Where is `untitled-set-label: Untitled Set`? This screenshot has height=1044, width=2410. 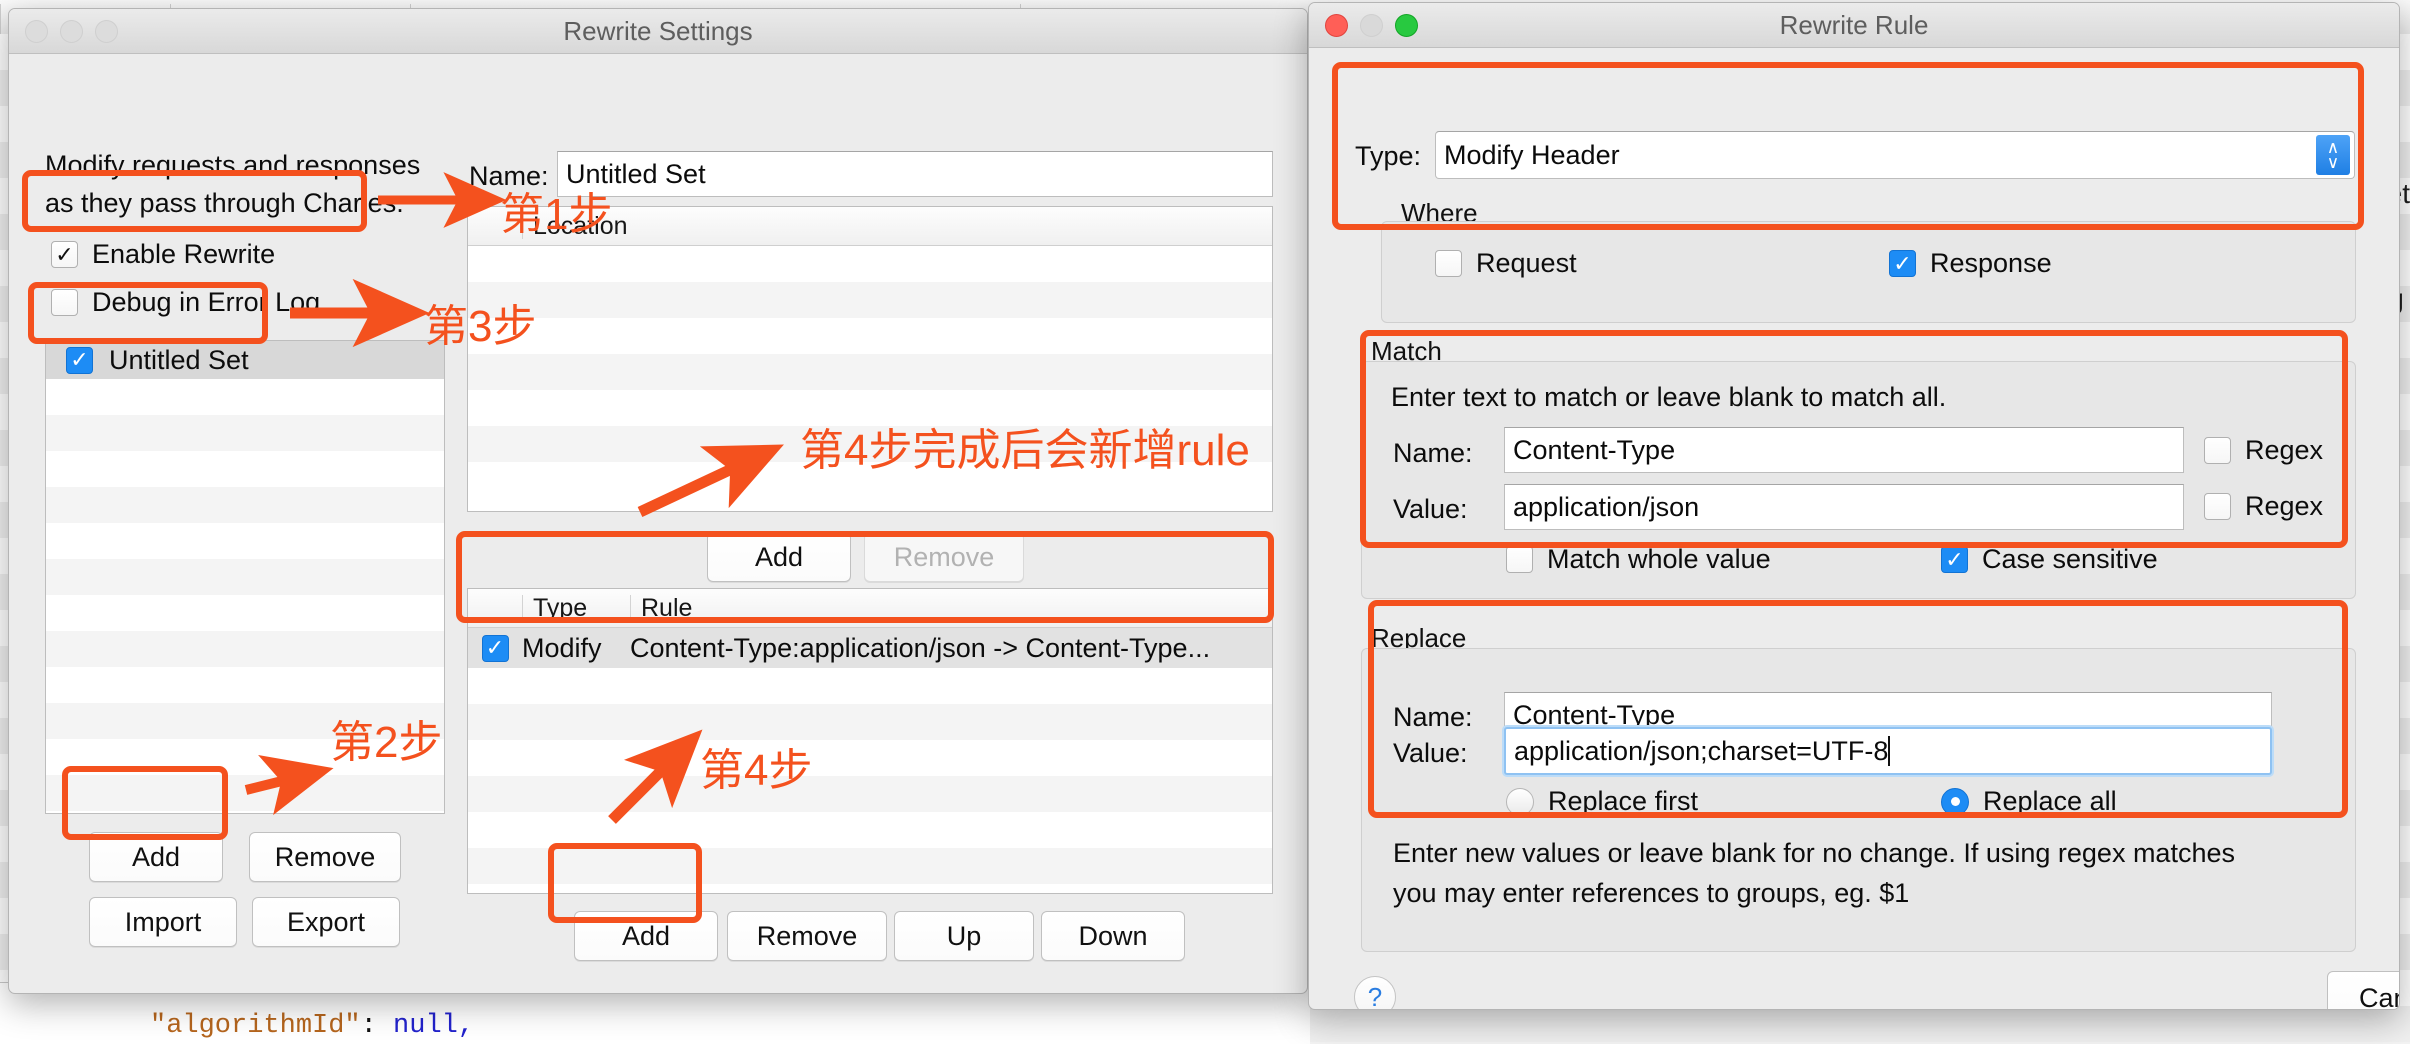 untitled-set-label: Untitled Set is located at coordinates (179, 359).